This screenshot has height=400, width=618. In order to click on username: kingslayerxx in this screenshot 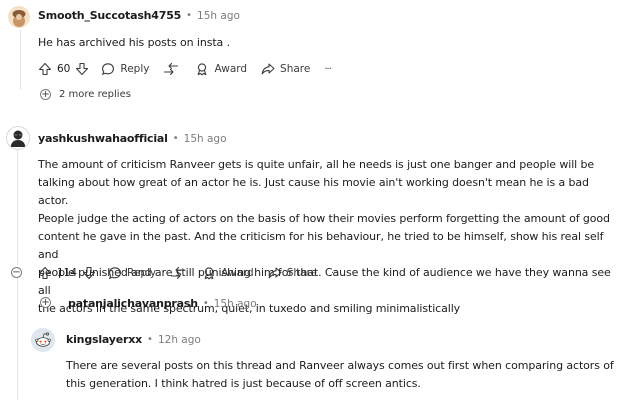, I will do `click(104, 339)`.